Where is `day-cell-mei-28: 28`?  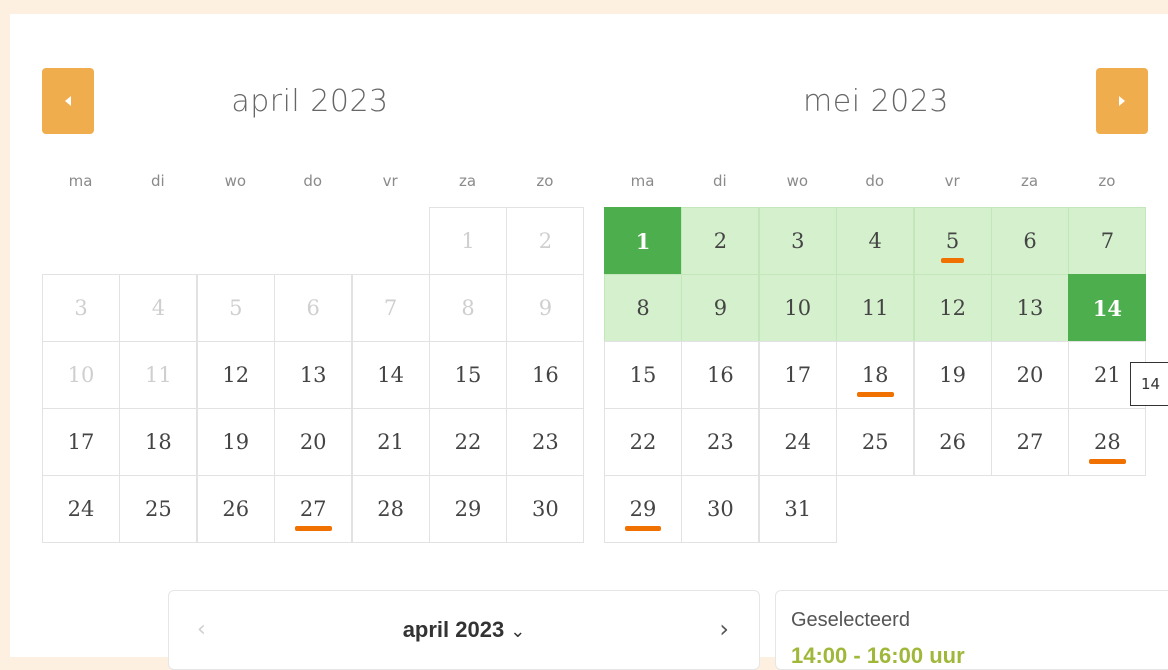
day-cell-mei-28: 28 is located at coordinates (1107, 442).